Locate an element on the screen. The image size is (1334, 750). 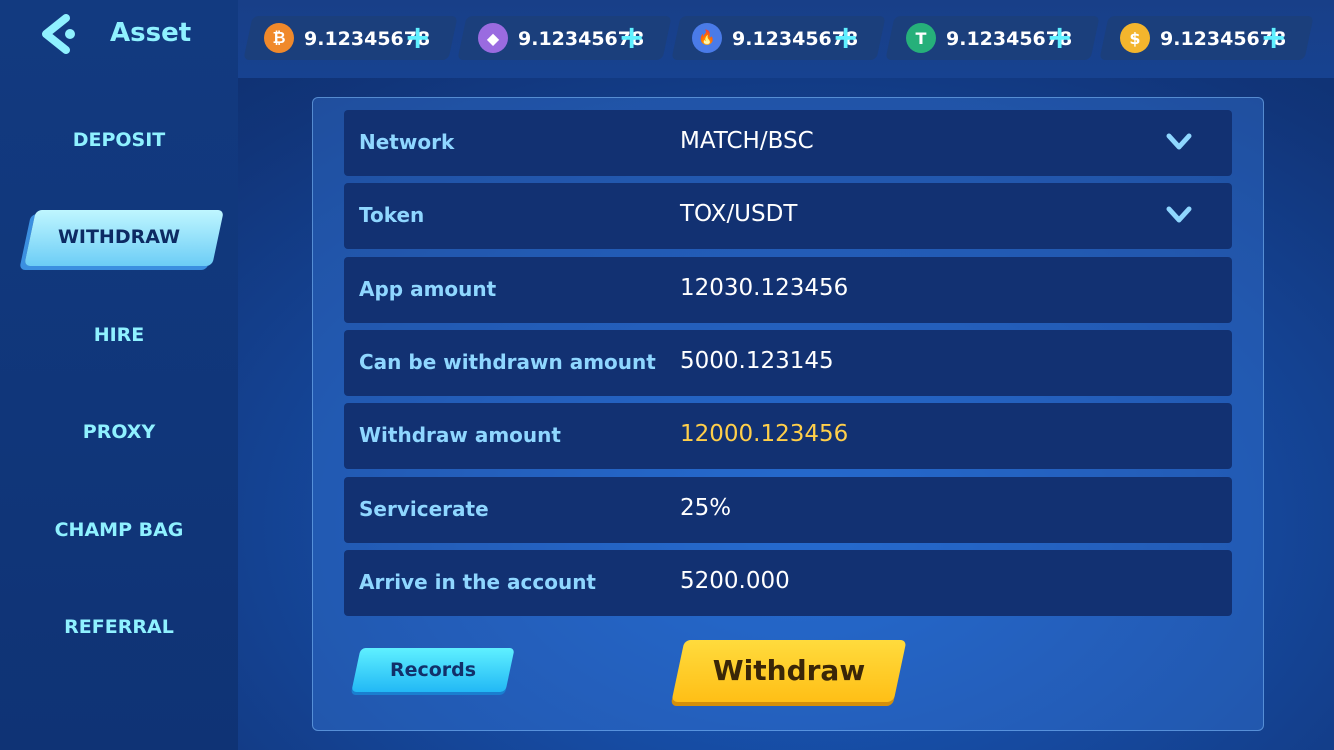
app-amount-label: App amount is located at coordinates (428, 289).